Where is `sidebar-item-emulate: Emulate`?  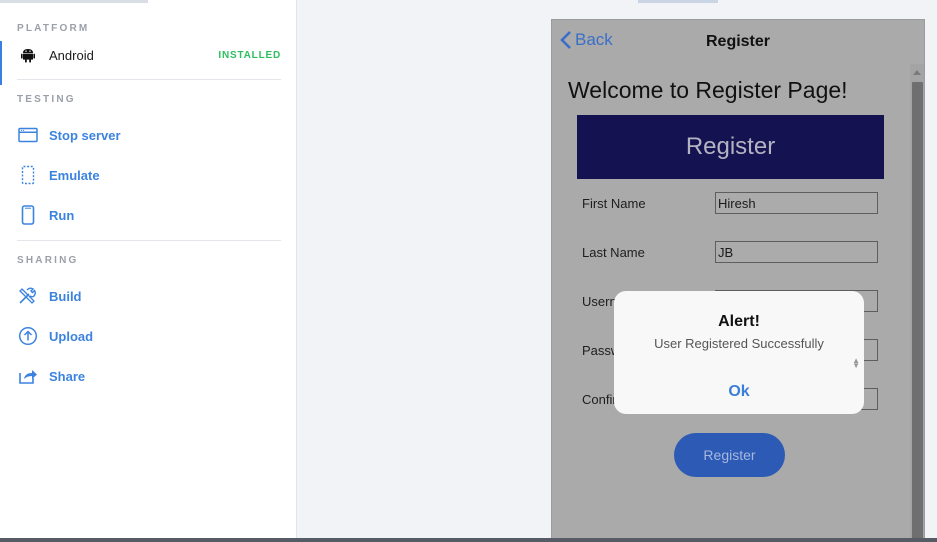
sidebar-item-emulate: Emulate is located at coordinates (149, 175).